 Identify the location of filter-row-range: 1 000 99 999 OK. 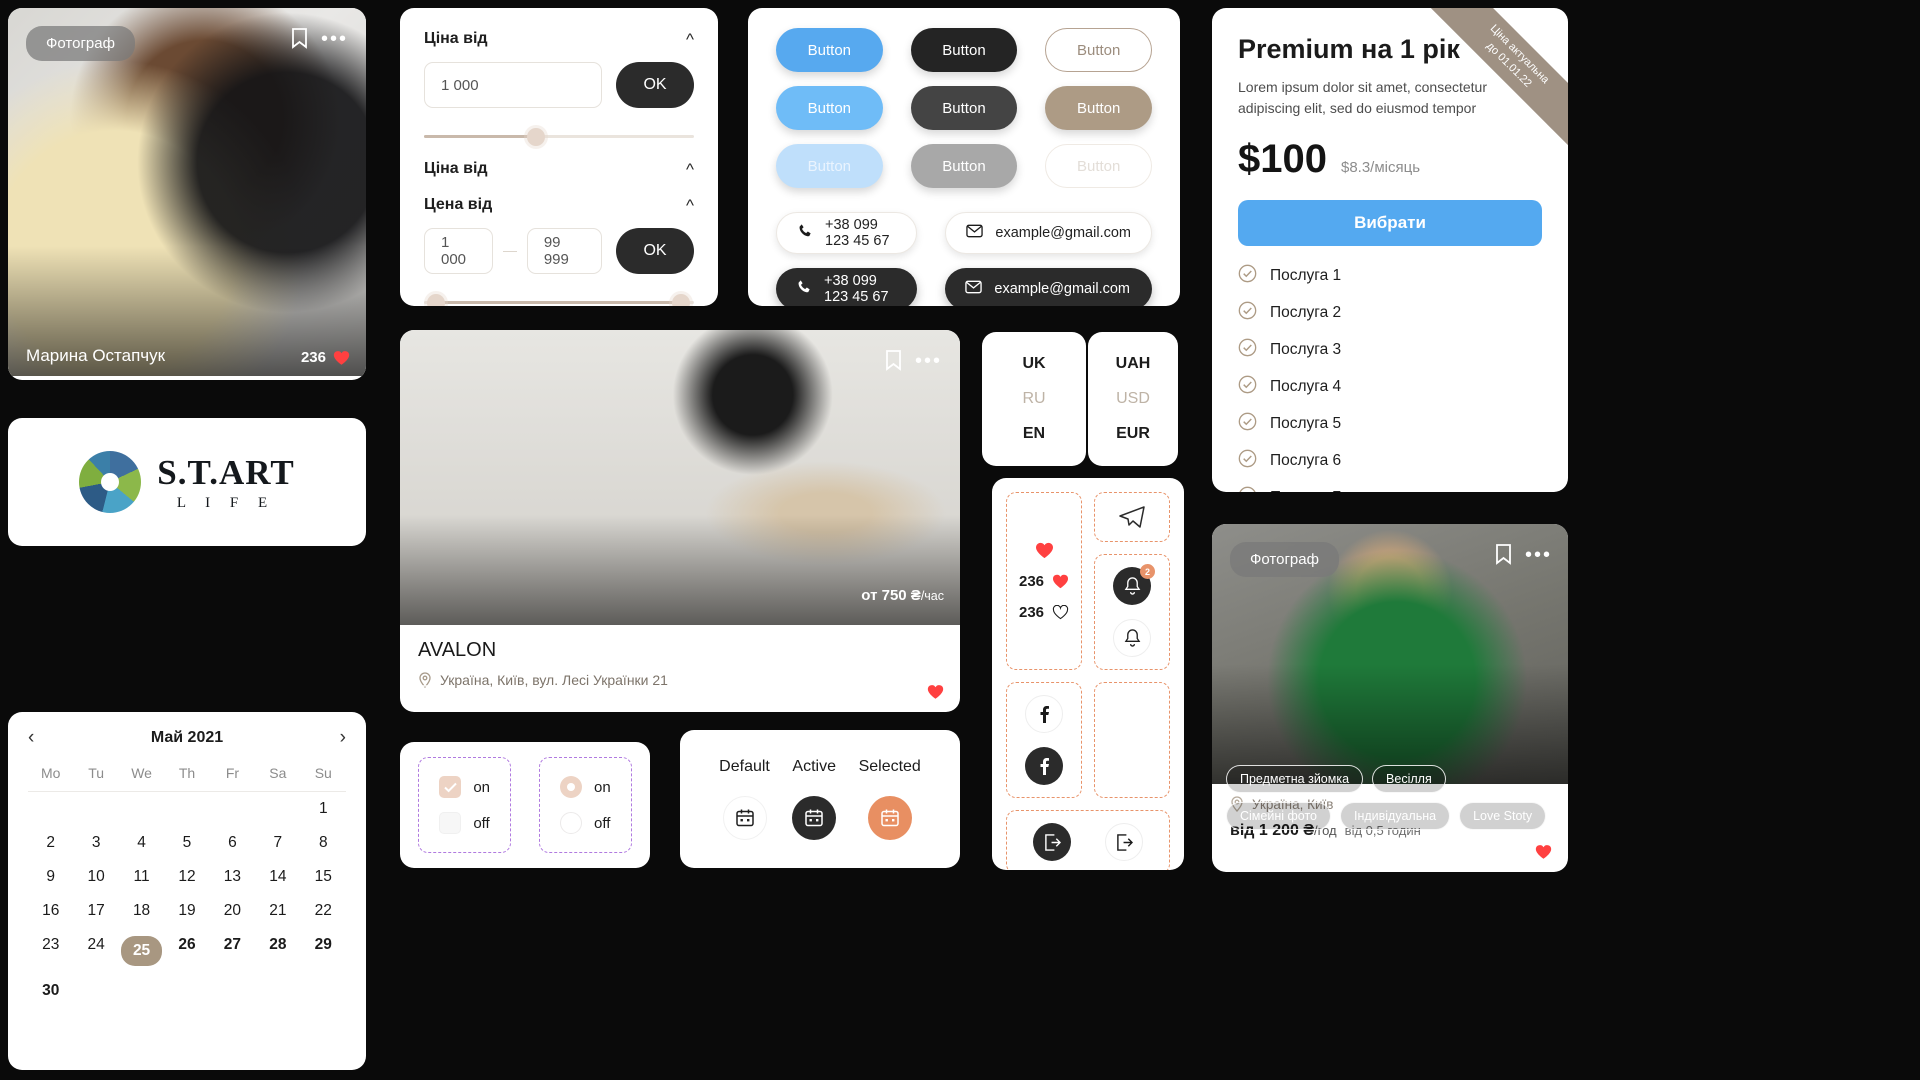
(559, 251).